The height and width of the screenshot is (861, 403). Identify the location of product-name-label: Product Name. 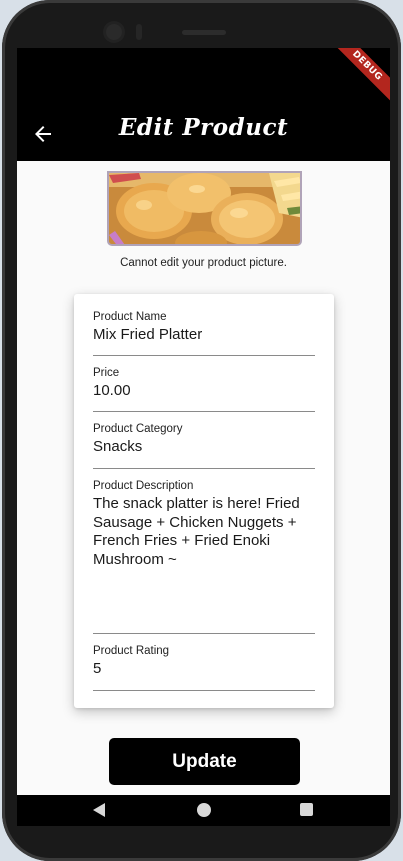
(130, 317).